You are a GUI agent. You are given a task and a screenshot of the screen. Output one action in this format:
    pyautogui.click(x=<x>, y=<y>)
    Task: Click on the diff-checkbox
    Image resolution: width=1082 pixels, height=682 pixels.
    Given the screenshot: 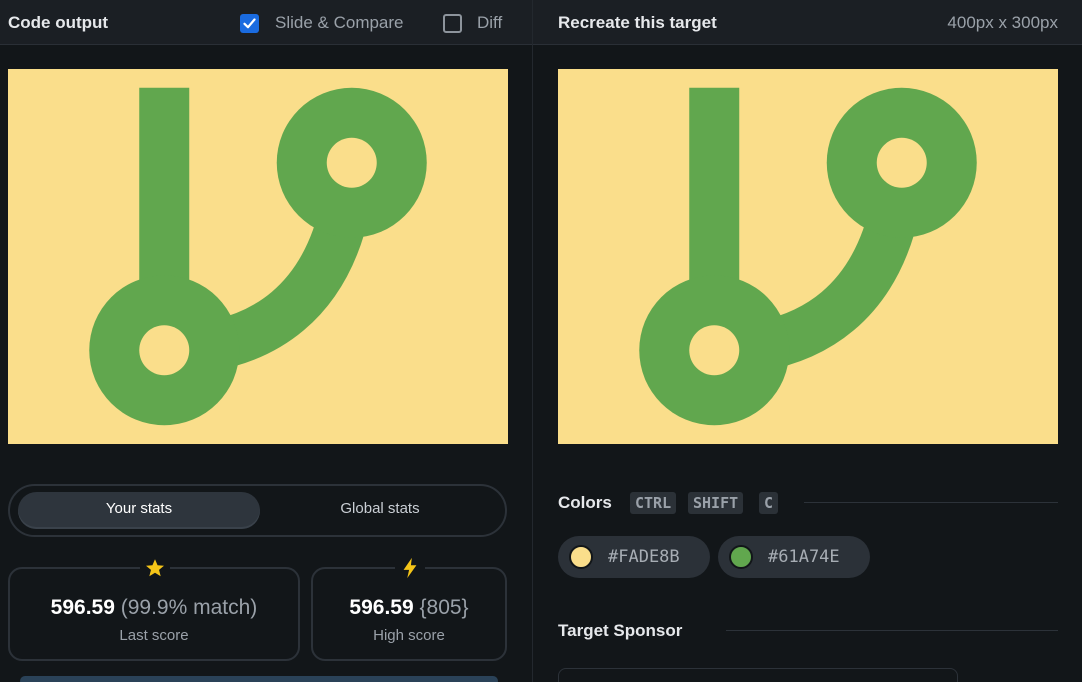 What is the action you would take?
    pyautogui.click(x=452, y=23)
    